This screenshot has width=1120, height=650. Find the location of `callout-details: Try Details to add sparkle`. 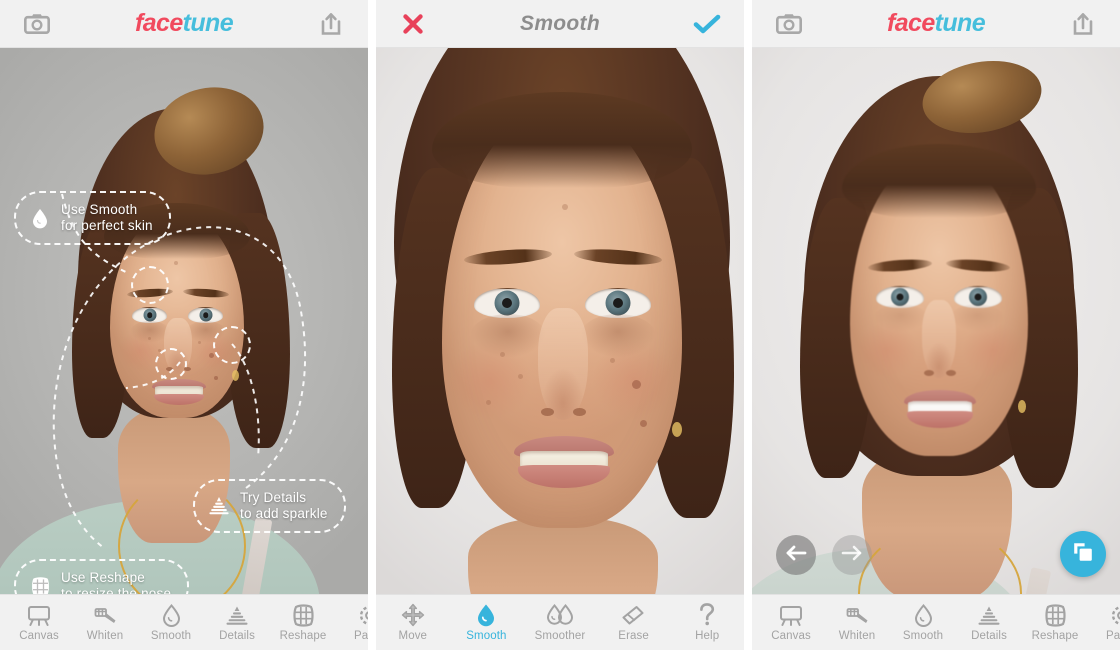

callout-details: Try Details to add sparkle is located at coordinates (269, 506).